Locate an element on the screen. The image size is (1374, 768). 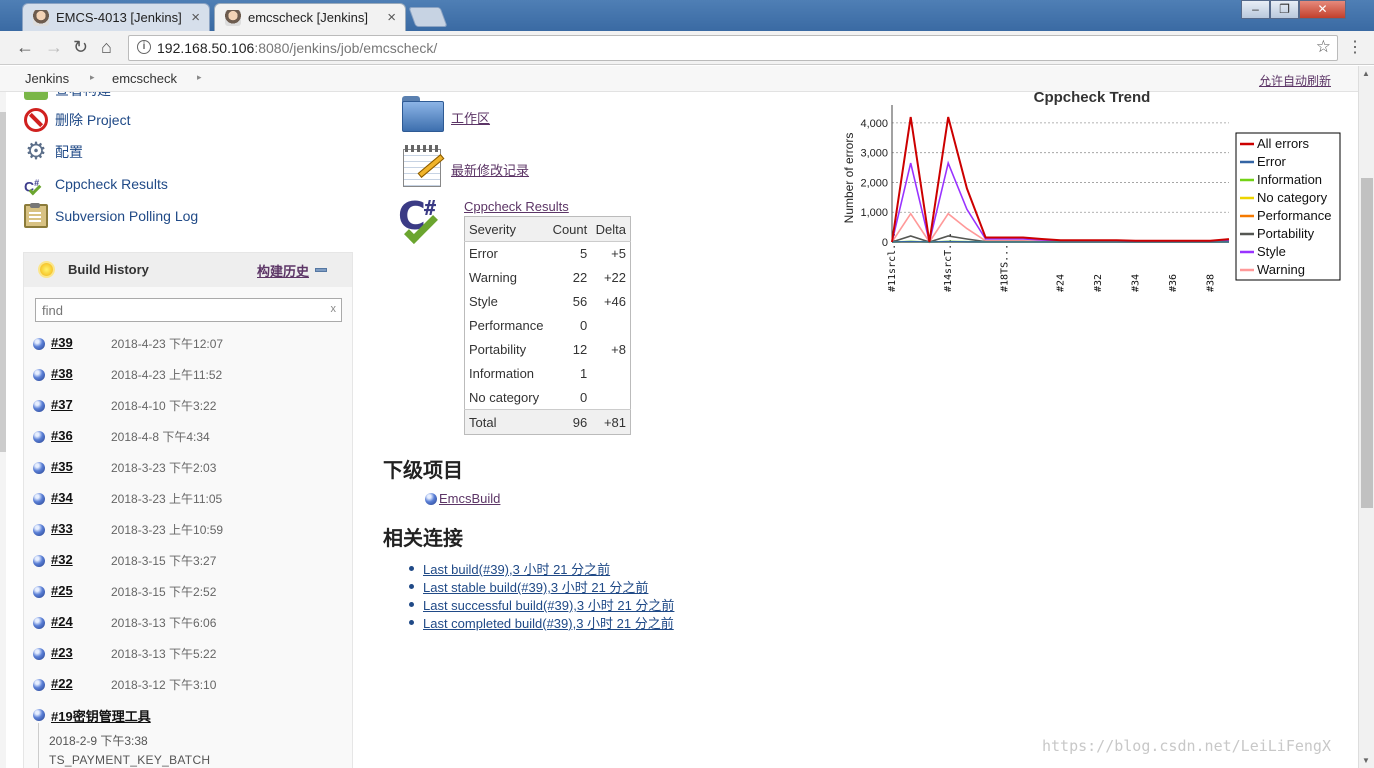
window-close-icon: ✕ is located at coordinates (1322, 9).